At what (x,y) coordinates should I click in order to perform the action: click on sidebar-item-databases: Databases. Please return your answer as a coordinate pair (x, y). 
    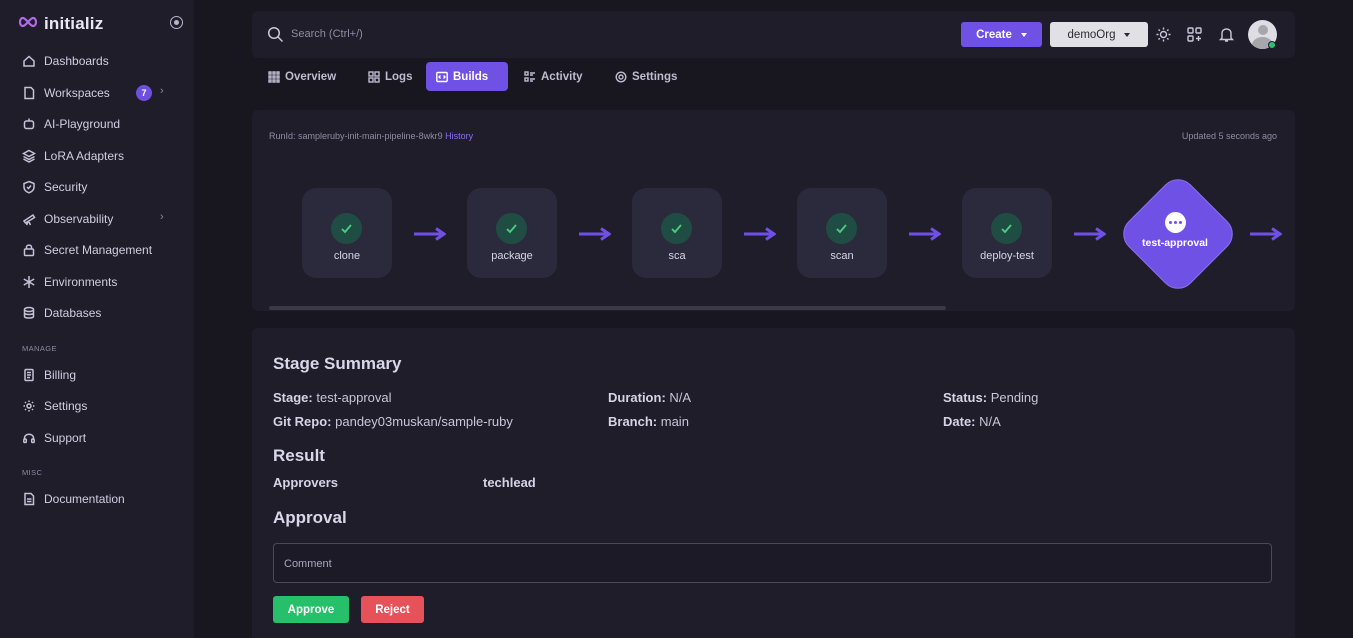
    Looking at the image, I should click on (102, 313).